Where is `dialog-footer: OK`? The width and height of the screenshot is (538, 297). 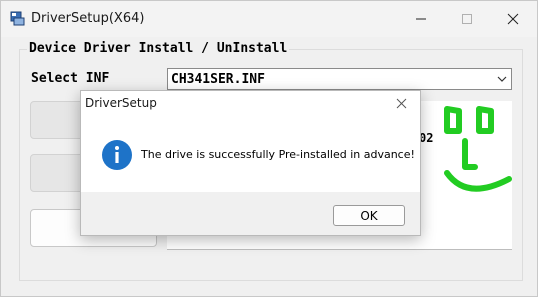
dialog-footer: OK is located at coordinates (250, 213).